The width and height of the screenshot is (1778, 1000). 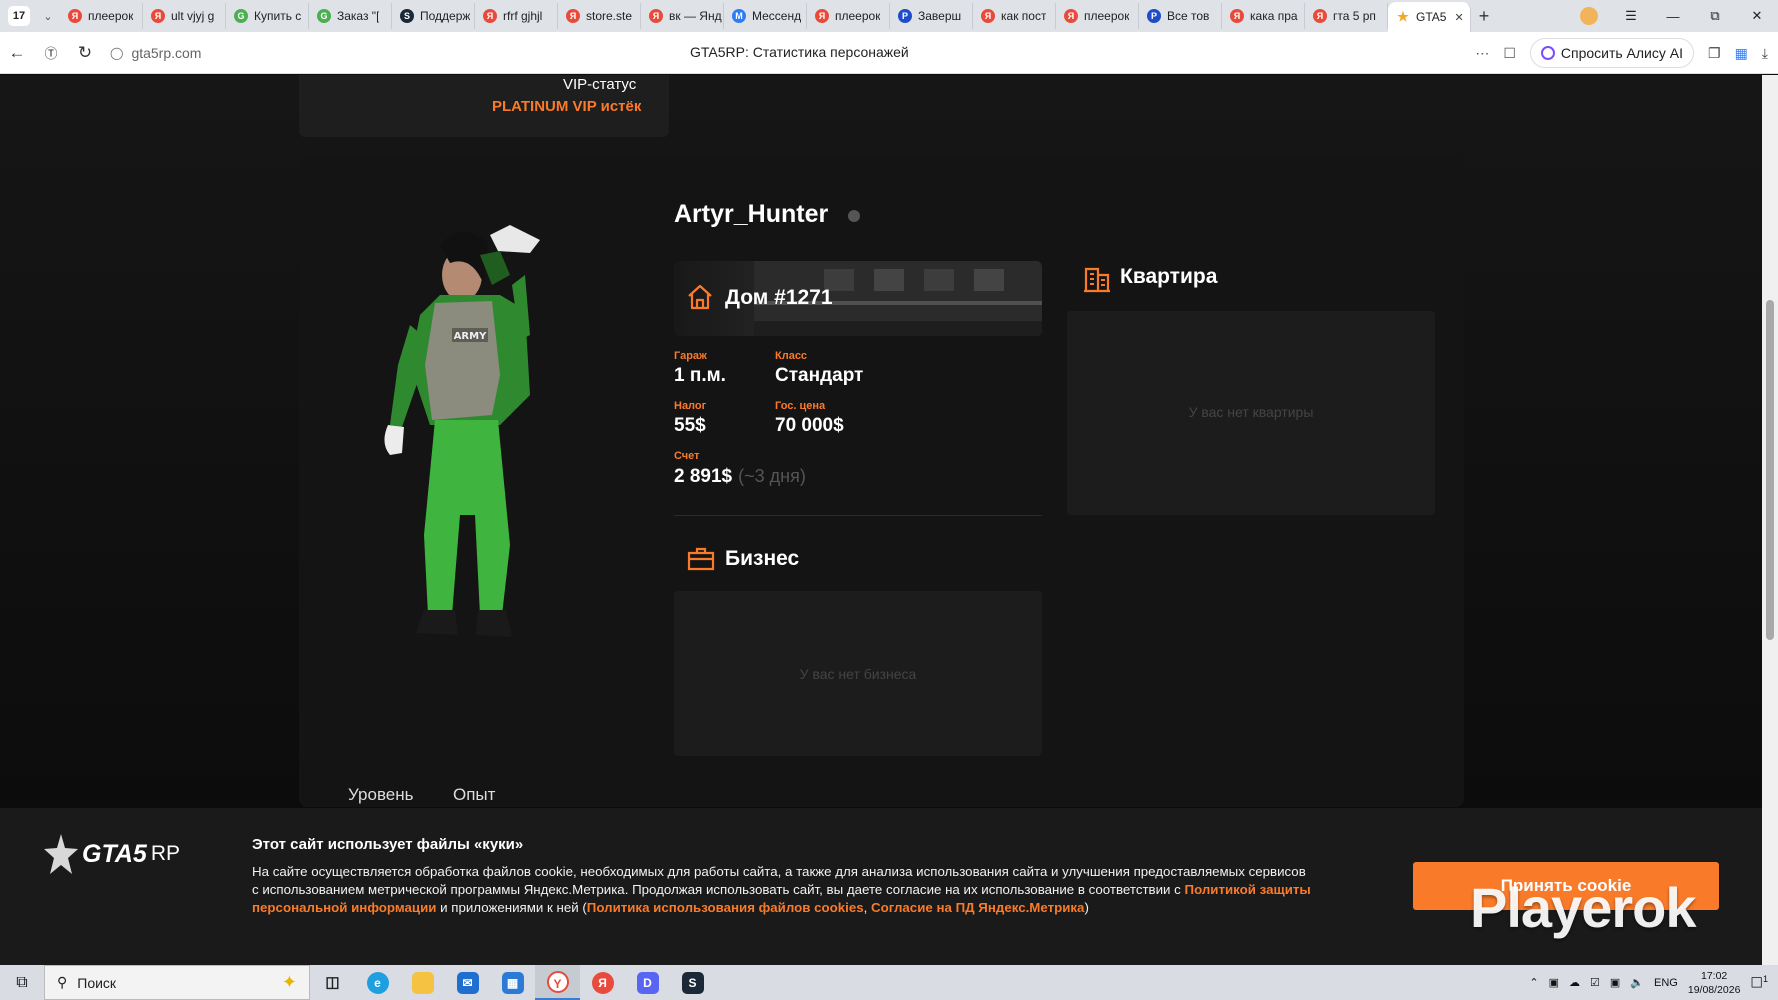 I want to click on tab-title: Заказ "[, so click(x=358, y=16).